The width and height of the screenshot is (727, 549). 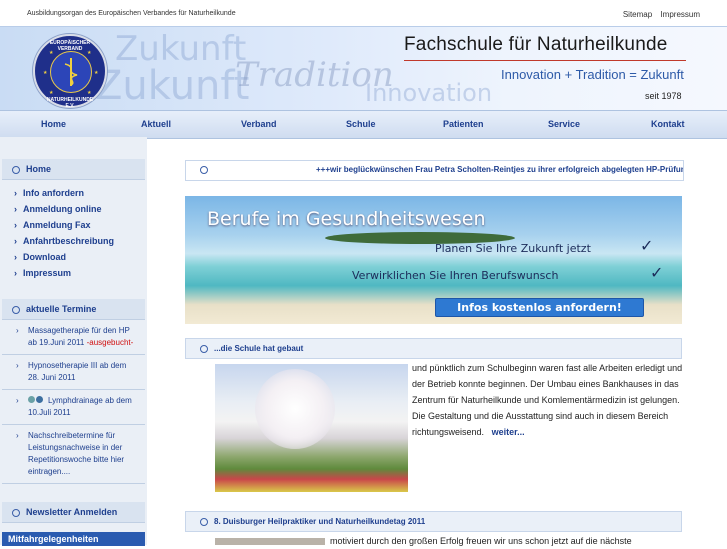 What do you see at coordinates (39, 169) in the screenshot?
I see `sidebar-home-label: Home` at bounding box center [39, 169].